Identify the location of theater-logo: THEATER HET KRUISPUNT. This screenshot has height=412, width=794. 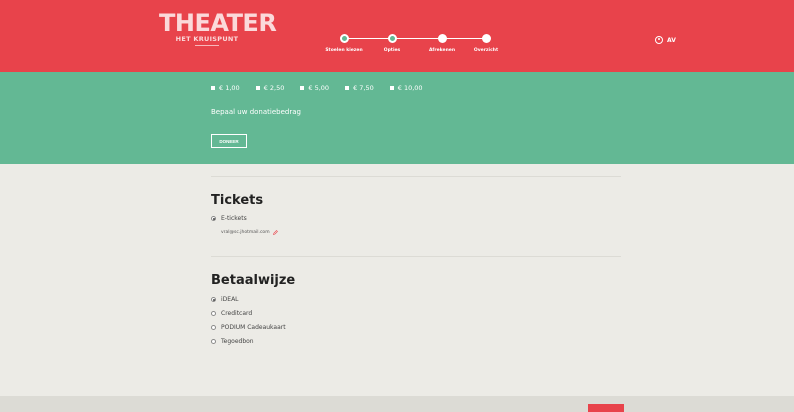
(218, 27).